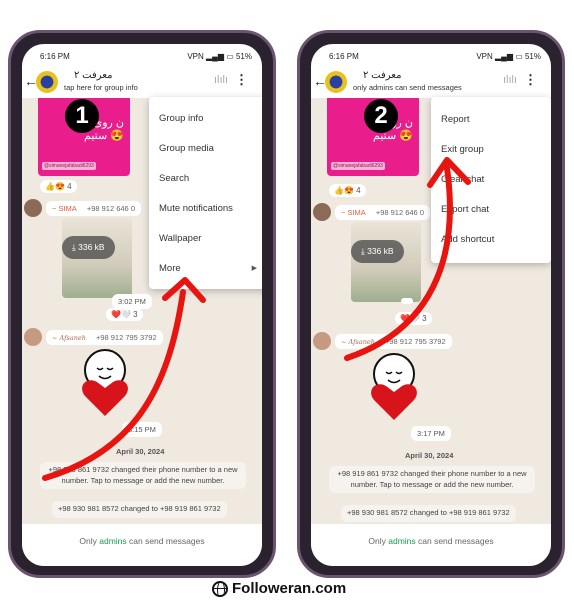 This screenshot has width=574, height=600. What do you see at coordinates (170, 268) in the screenshot?
I see `menu-item-more: More` at bounding box center [170, 268].